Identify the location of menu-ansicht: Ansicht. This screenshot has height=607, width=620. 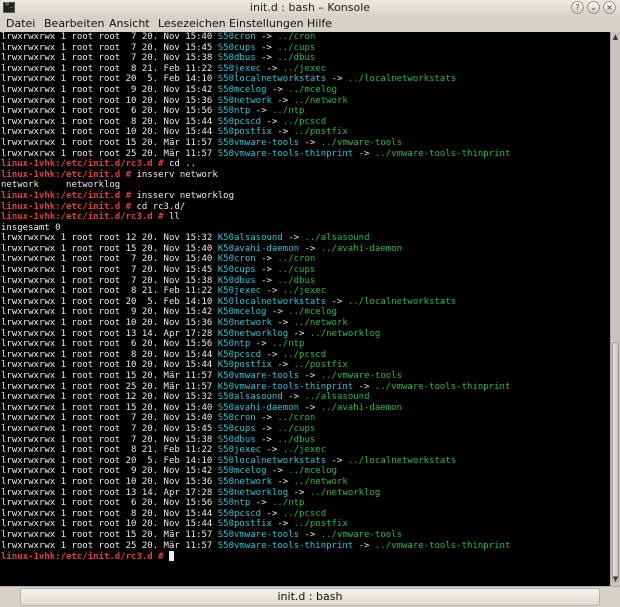
(129, 23).